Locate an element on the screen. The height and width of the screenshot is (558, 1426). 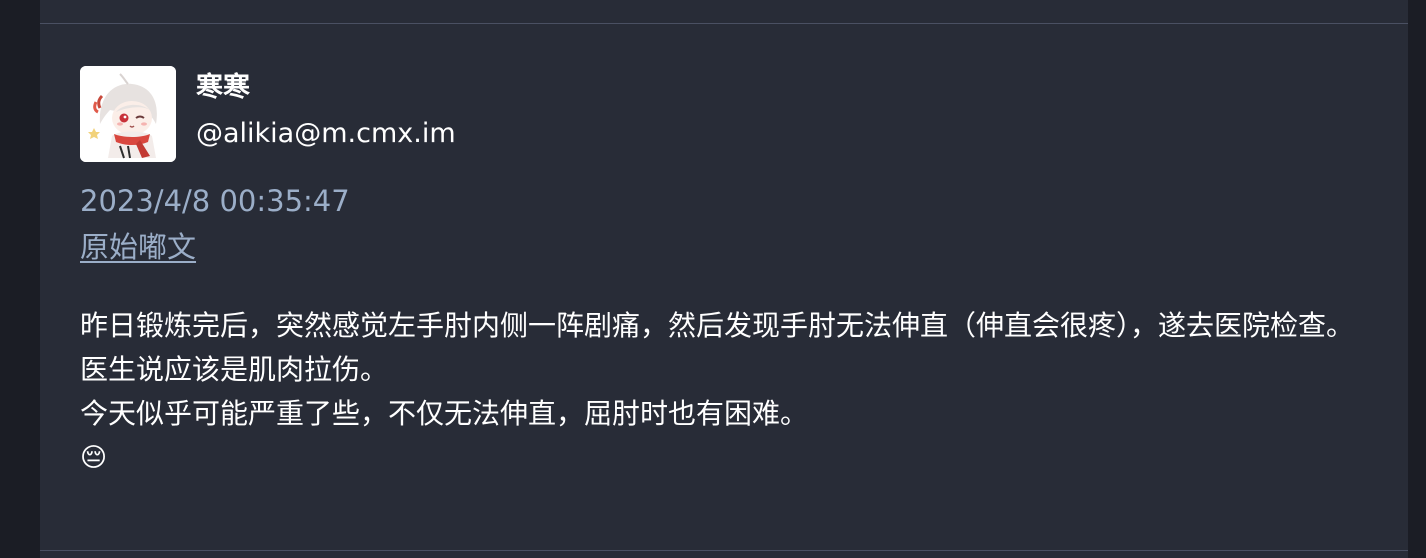
avatar is located at coordinates (128, 114).